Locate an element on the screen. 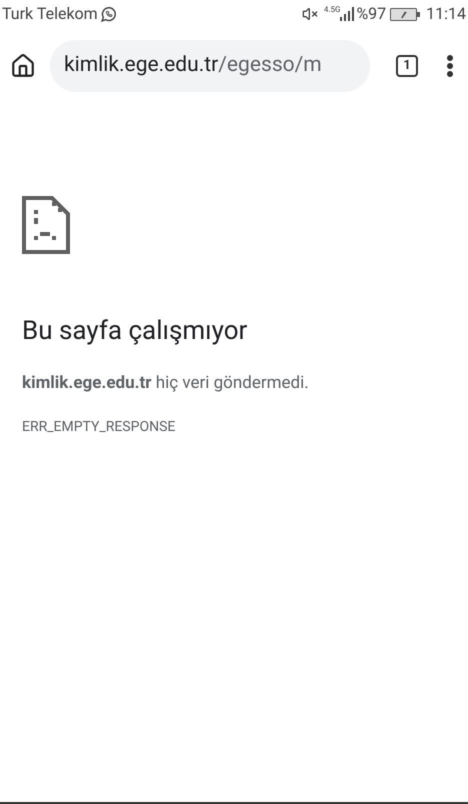 The image size is (468, 804). error-message: kimlik.ege.edu.tr hiç veri göndermedi. is located at coordinates (165, 383).